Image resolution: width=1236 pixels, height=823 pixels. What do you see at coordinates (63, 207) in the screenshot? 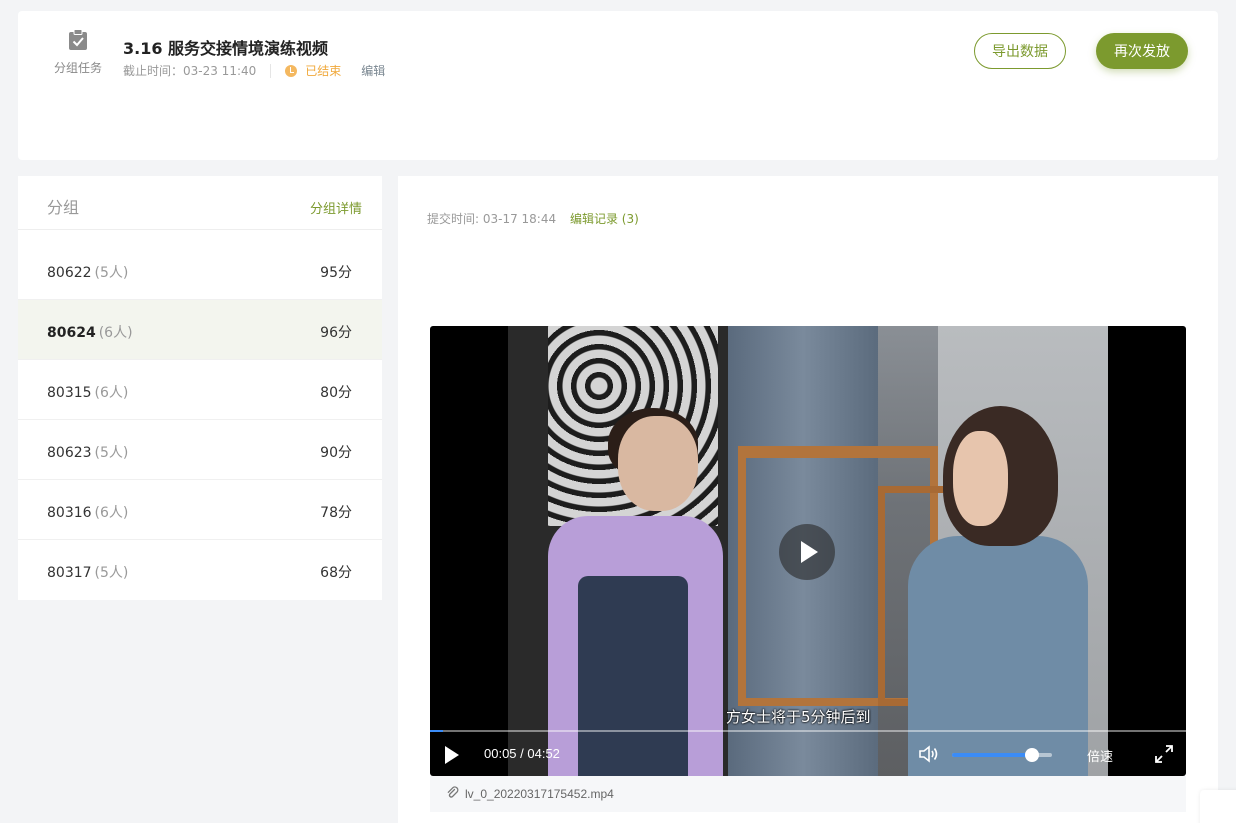
I see `group-panel-title: 分组` at bounding box center [63, 207].